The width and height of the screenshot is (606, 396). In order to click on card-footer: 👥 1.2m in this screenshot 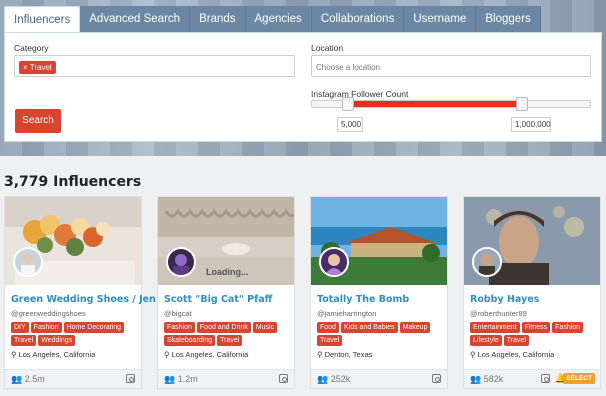, I will do `click(226, 378)`.